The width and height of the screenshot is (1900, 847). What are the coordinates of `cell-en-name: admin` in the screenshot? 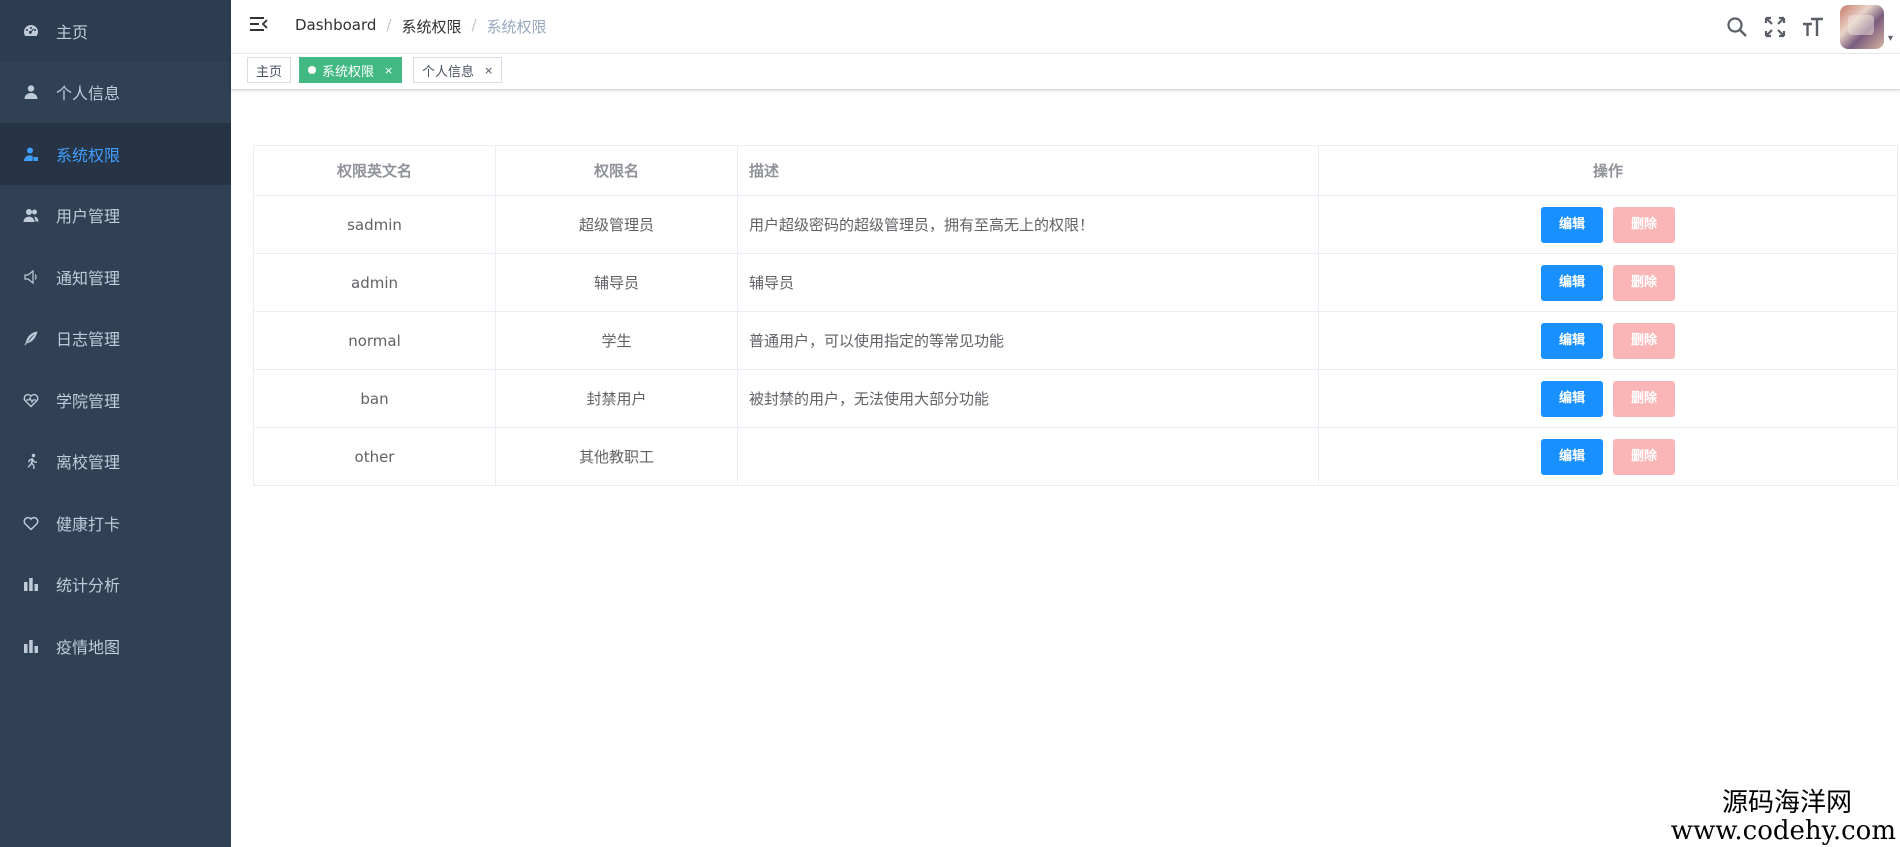 It's located at (374, 282).